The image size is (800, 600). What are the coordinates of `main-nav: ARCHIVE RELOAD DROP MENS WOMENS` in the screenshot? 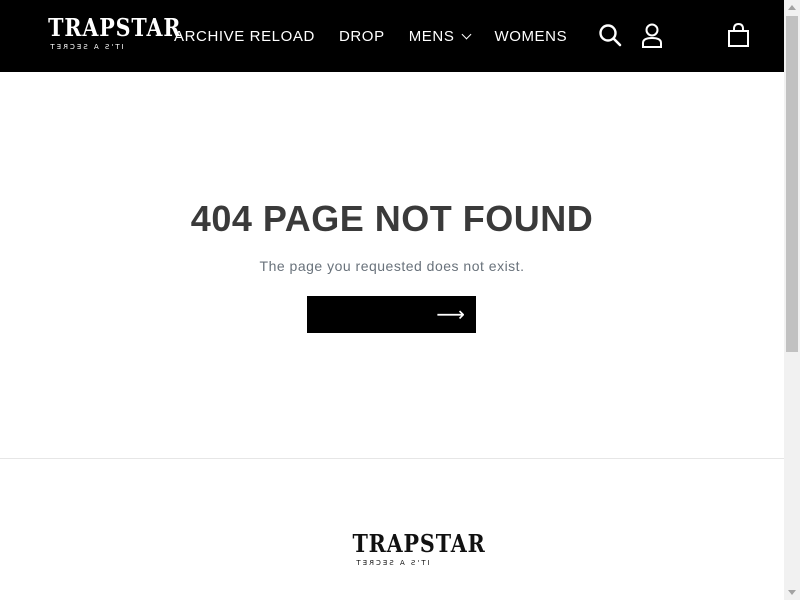 It's located at (382, 36).